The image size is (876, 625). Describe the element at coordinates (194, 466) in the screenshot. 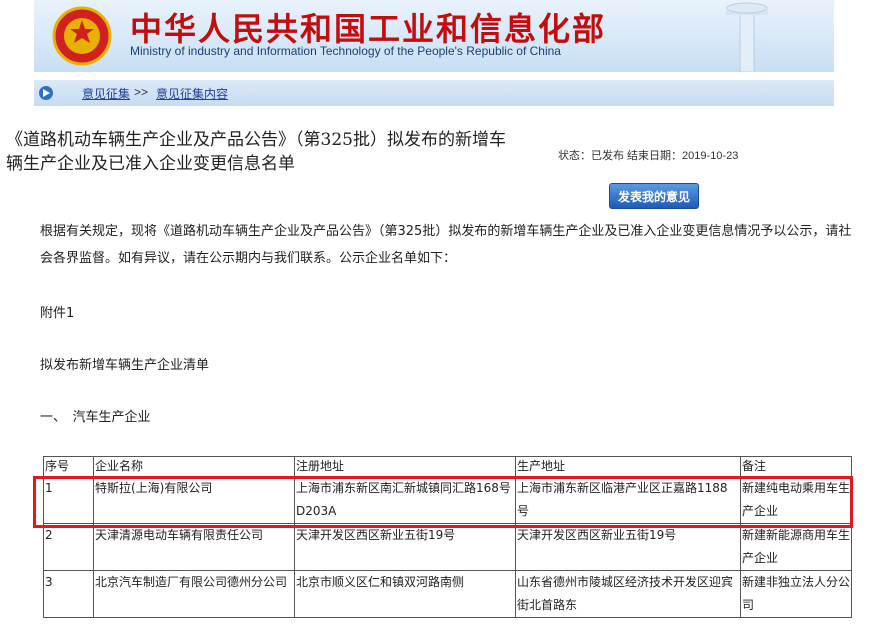

I see `header-cell: 企业名称` at that location.